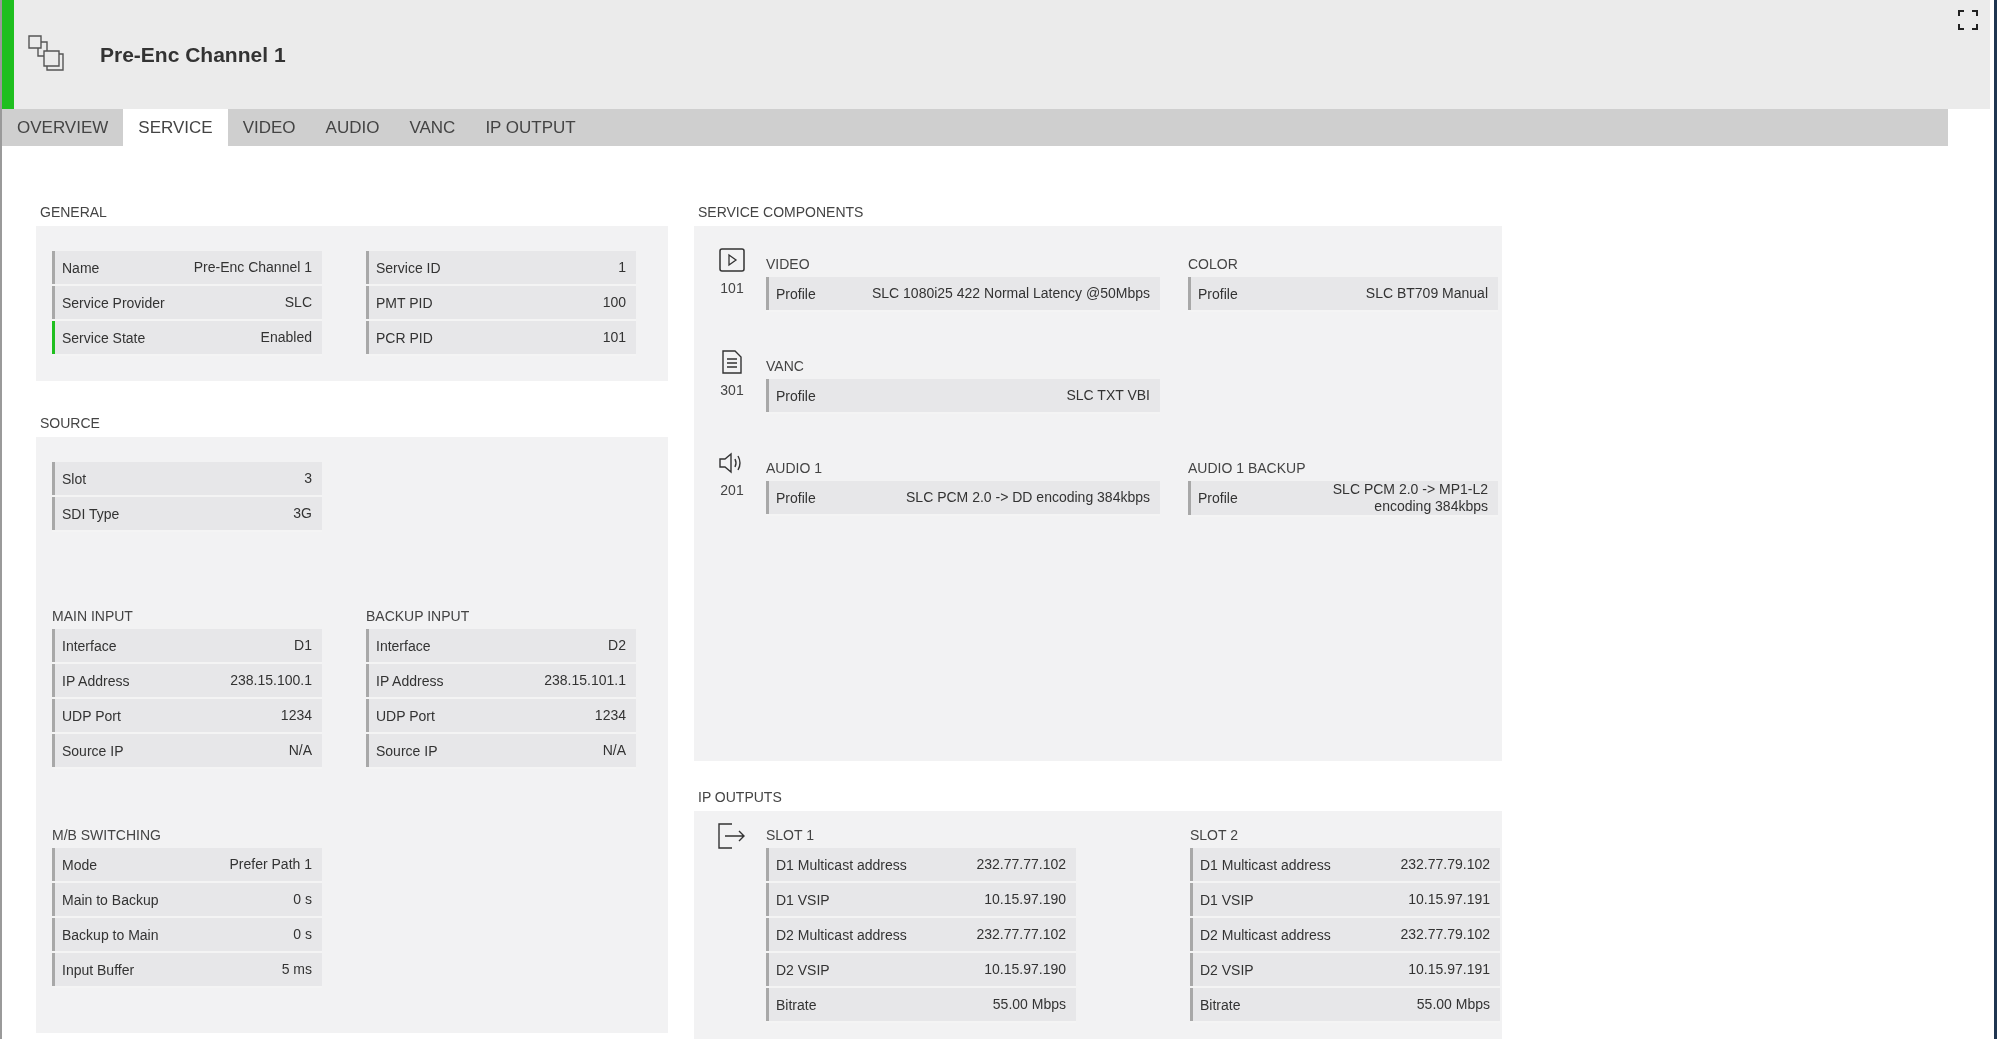  I want to click on field-value: Enabled, so click(286, 337).